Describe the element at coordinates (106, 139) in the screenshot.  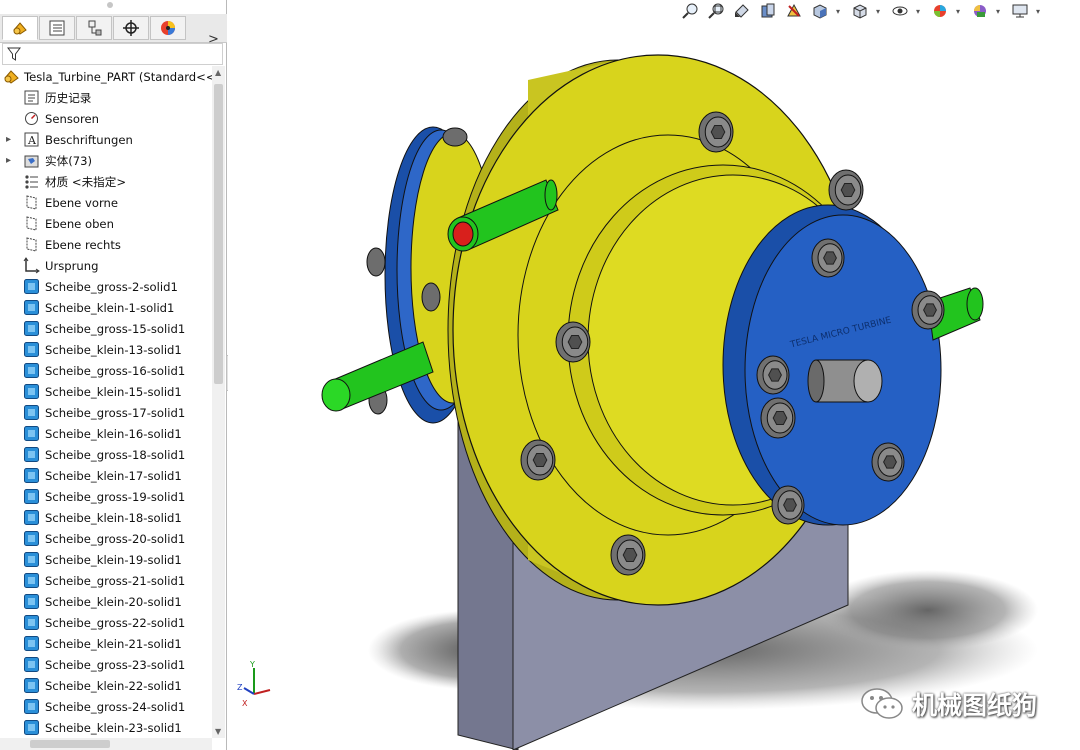
I see `tree-item: ▸ A Beschriftungen` at that location.